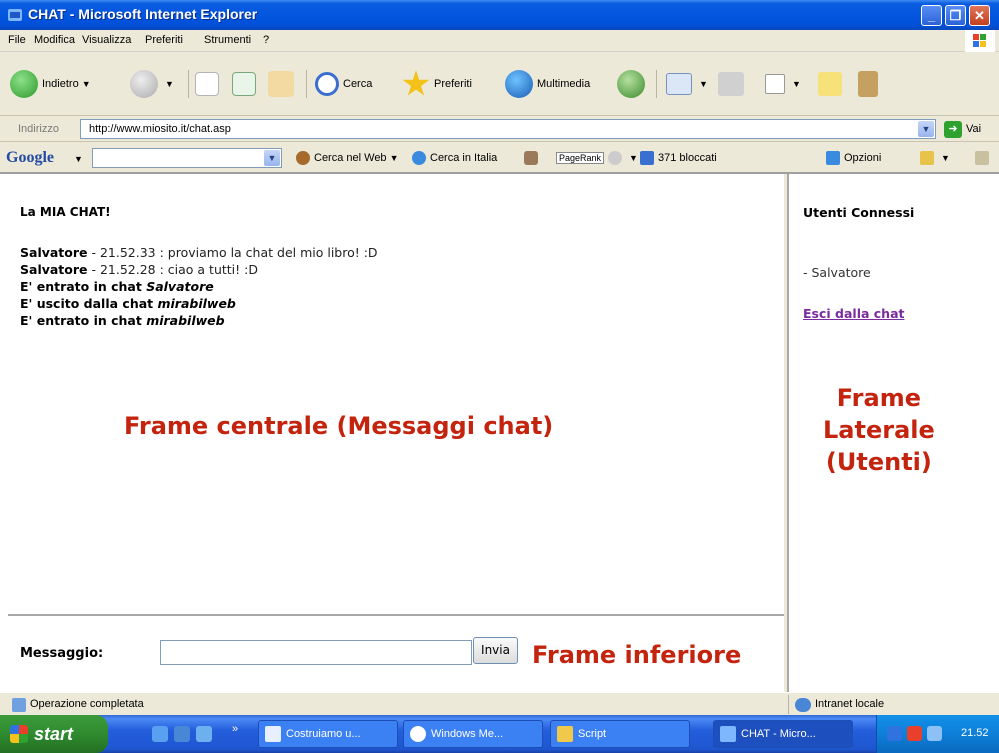 Image resolution: width=999 pixels, height=753 pixels. Describe the element at coordinates (547, 84) in the screenshot. I see `media-button: Multimedia` at that location.